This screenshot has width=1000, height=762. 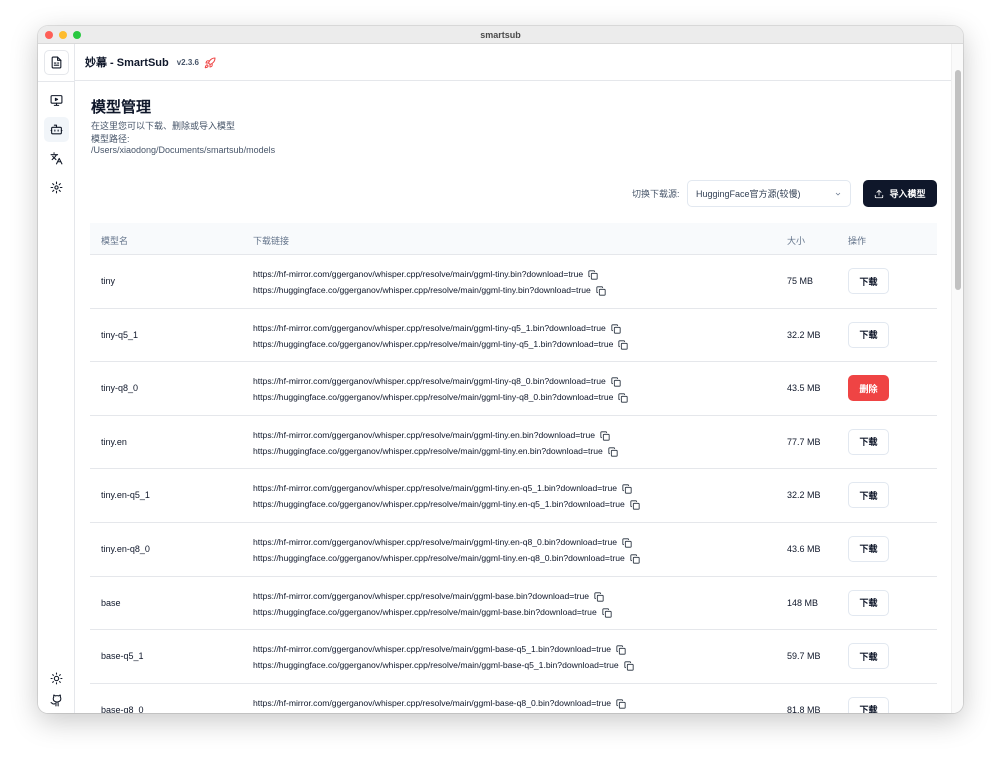 What do you see at coordinates (56, 81) in the screenshot?
I see `sidebar-divider` at bounding box center [56, 81].